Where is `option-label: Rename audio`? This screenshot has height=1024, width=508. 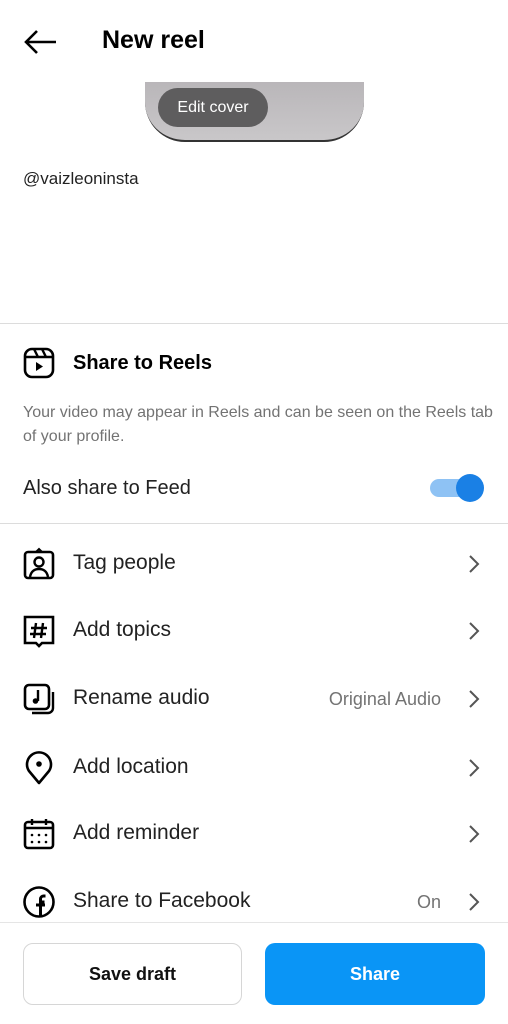
option-label: Rename audio is located at coordinates (141, 697).